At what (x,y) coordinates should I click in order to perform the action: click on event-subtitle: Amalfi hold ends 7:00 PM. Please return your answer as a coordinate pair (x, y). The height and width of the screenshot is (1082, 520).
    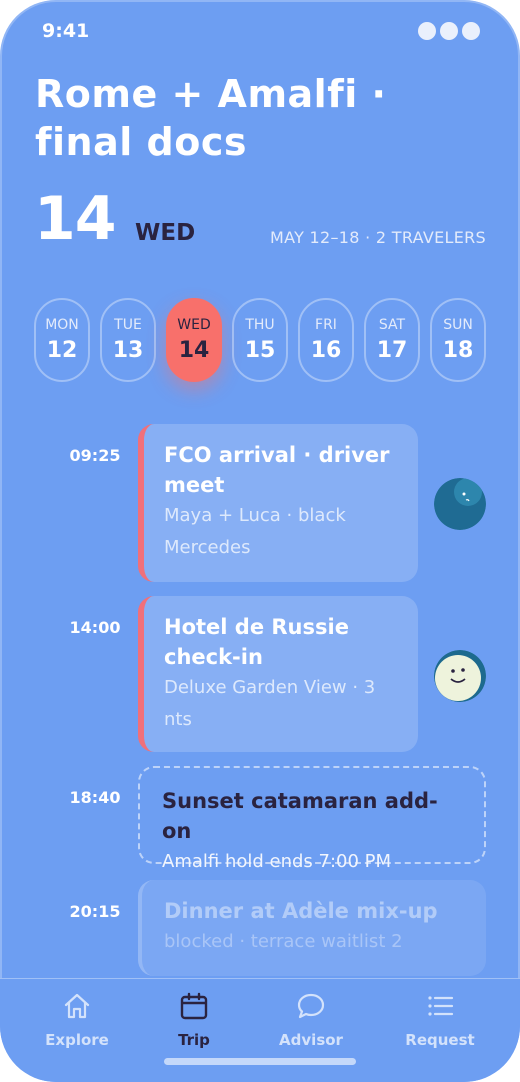
    Looking at the image, I should click on (277, 861).